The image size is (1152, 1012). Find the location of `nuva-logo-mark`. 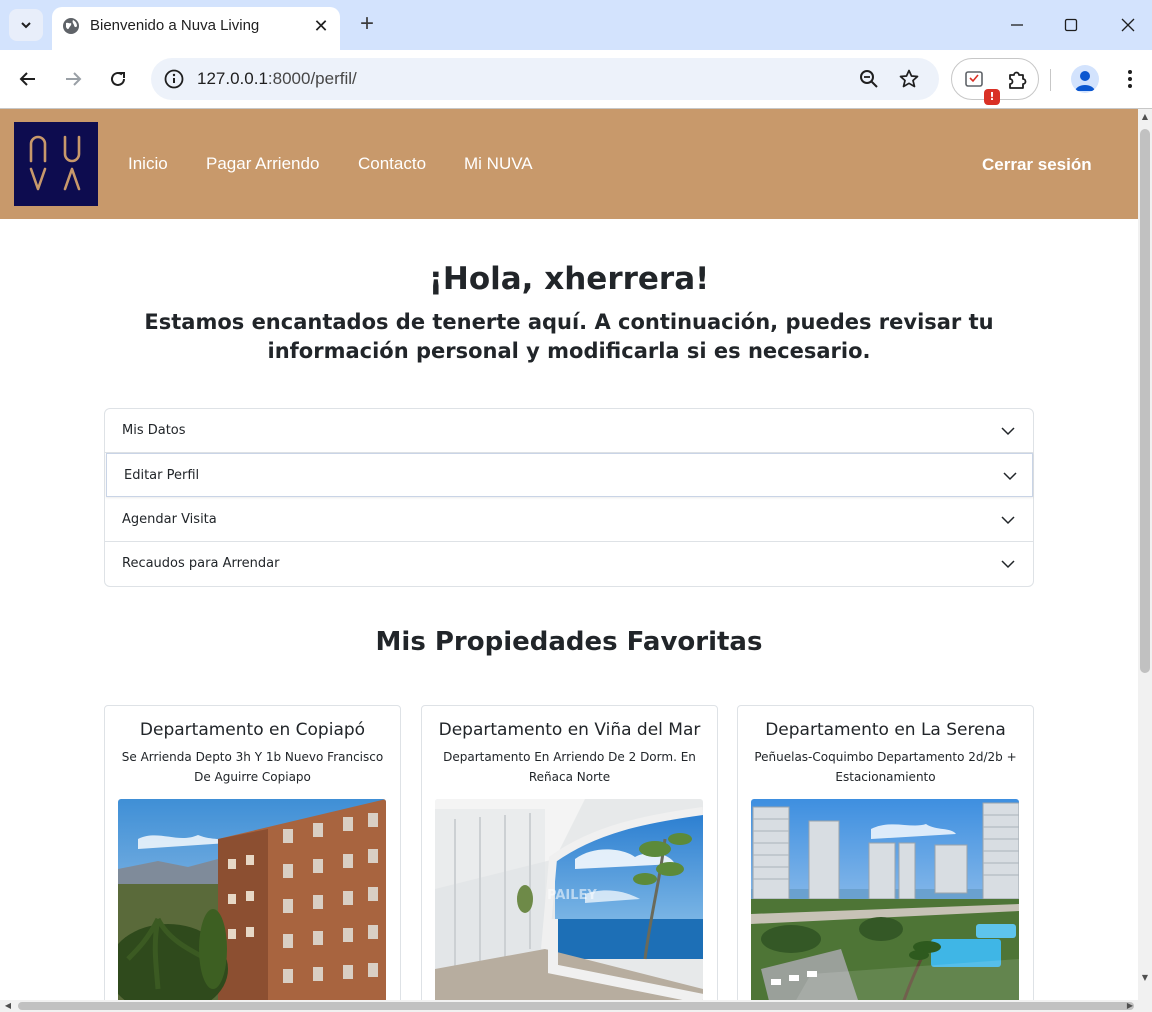

nuva-logo-mark is located at coordinates (55, 163).